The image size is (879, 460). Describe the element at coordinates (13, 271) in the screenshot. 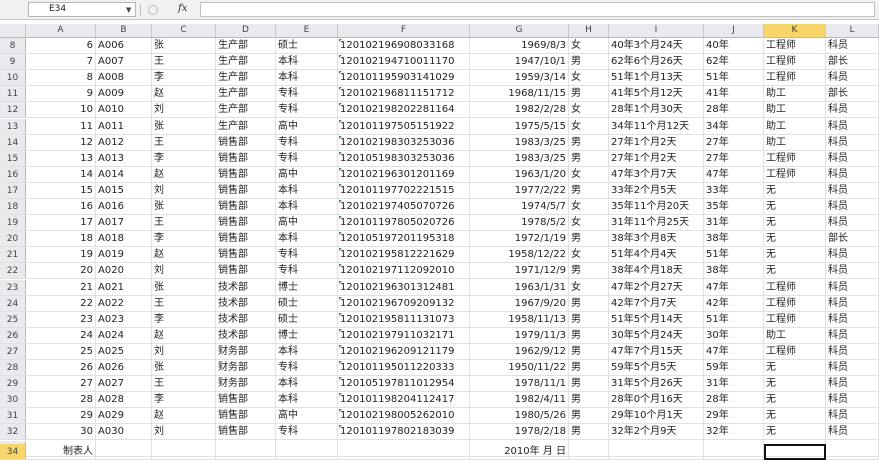

I see `row-header: 22` at that location.